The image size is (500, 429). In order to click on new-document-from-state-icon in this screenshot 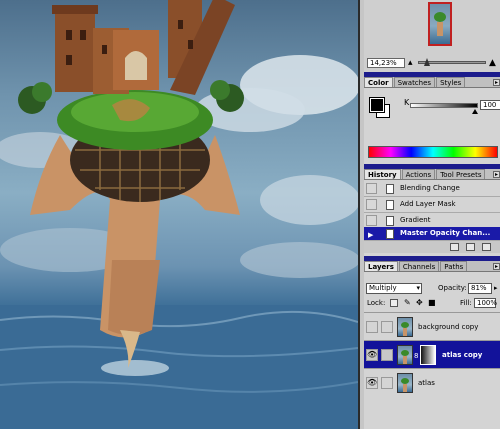, I will do `click(454, 247)`.